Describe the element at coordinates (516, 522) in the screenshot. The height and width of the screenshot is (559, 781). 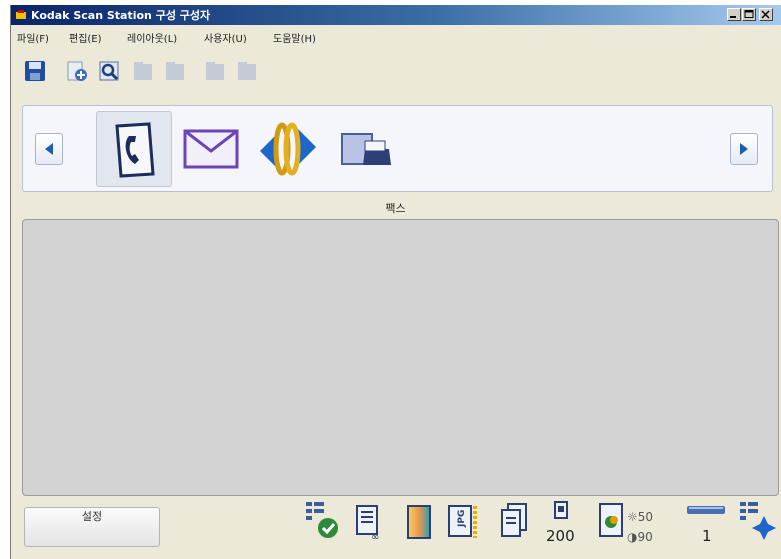
I see `duplex-document-icon` at that location.